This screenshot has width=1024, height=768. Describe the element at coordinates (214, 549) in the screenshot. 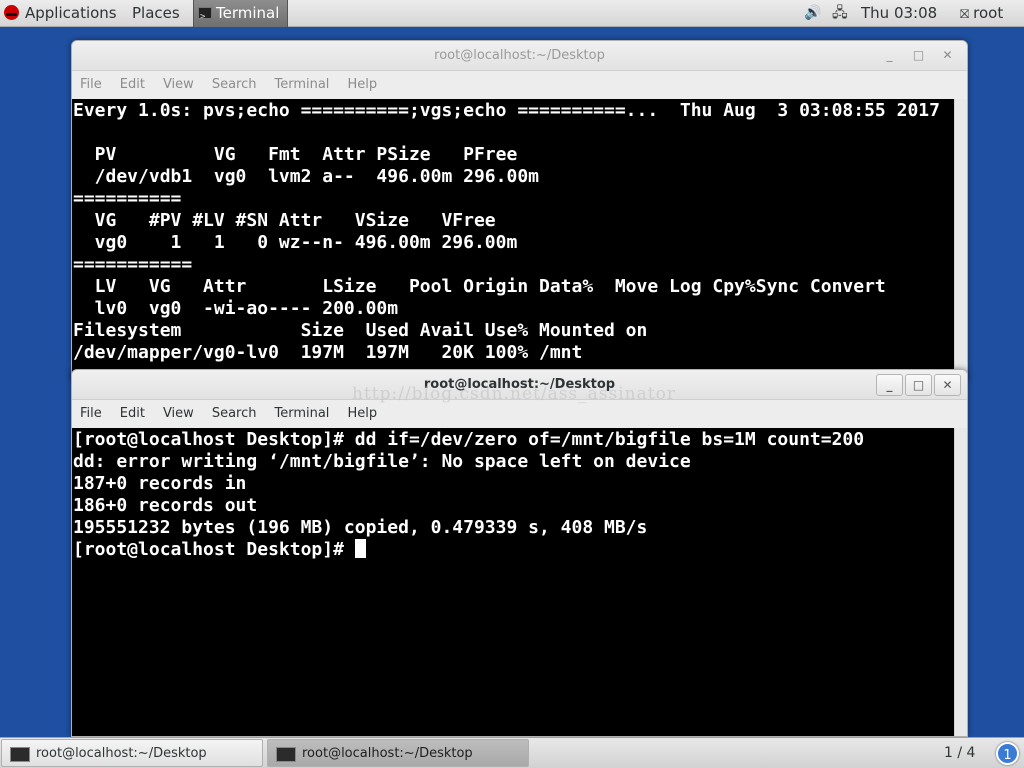

I see `terminal-prompt: [root@localhost Desktop]#` at that location.